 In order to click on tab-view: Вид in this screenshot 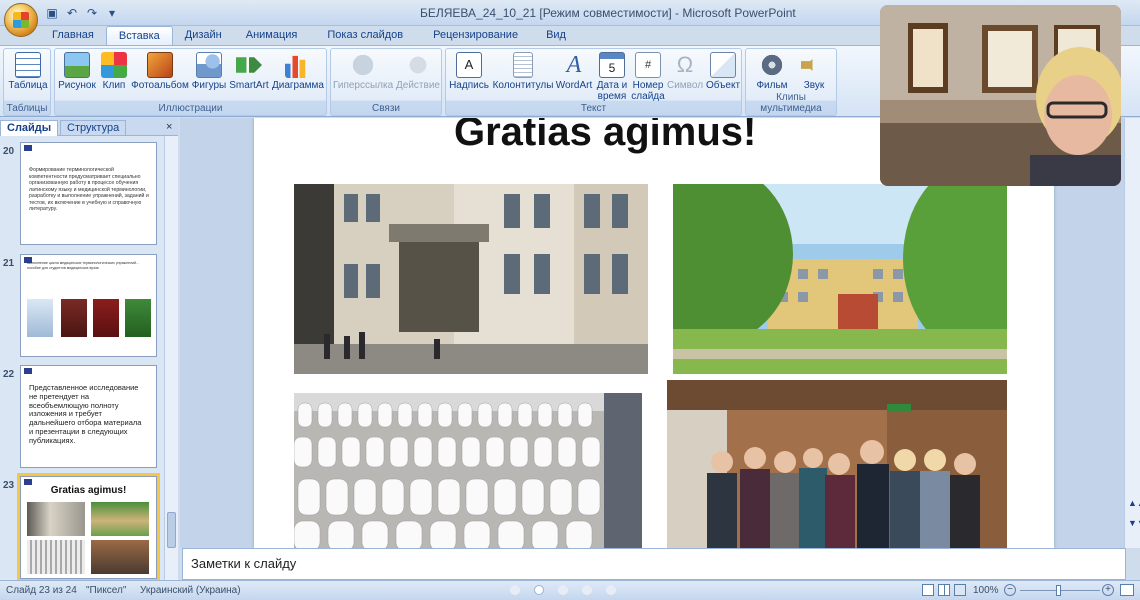, I will do `click(554, 36)`.